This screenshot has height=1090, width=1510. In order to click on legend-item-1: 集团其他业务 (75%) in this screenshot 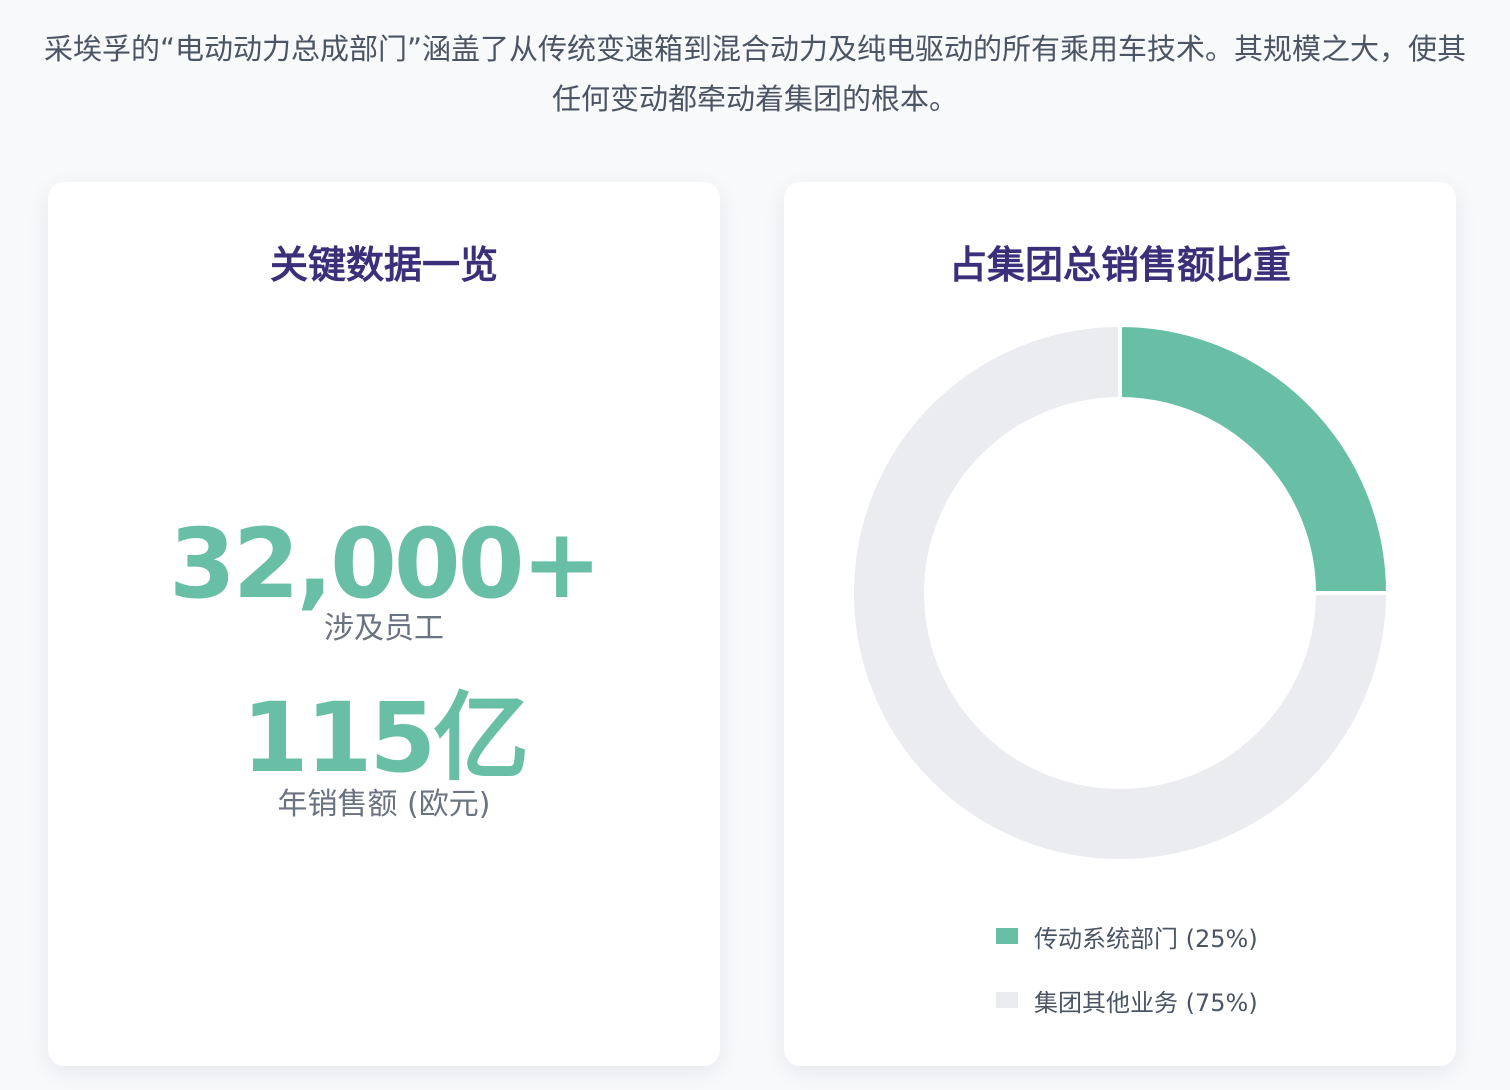, I will do `click(1127, 1000)`.